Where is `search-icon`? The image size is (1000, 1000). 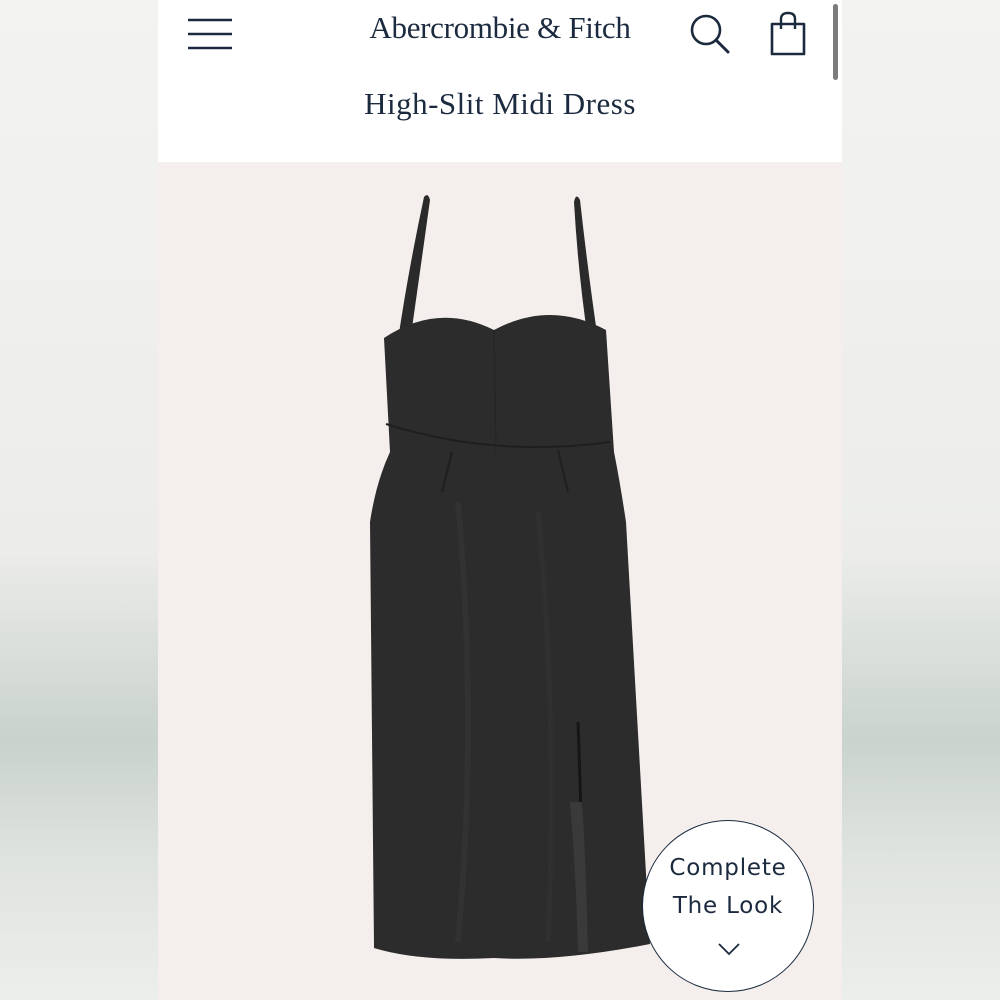 search-icon is located at coordinates (710, 34).